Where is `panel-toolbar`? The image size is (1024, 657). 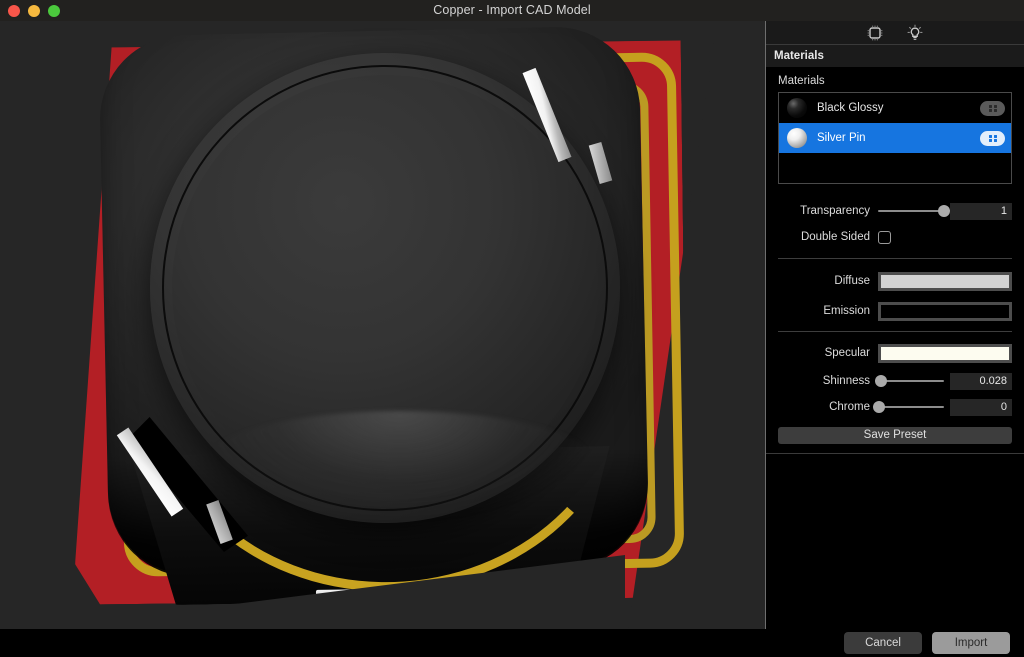 panel-toolbar is located at coordinates (895, 33).